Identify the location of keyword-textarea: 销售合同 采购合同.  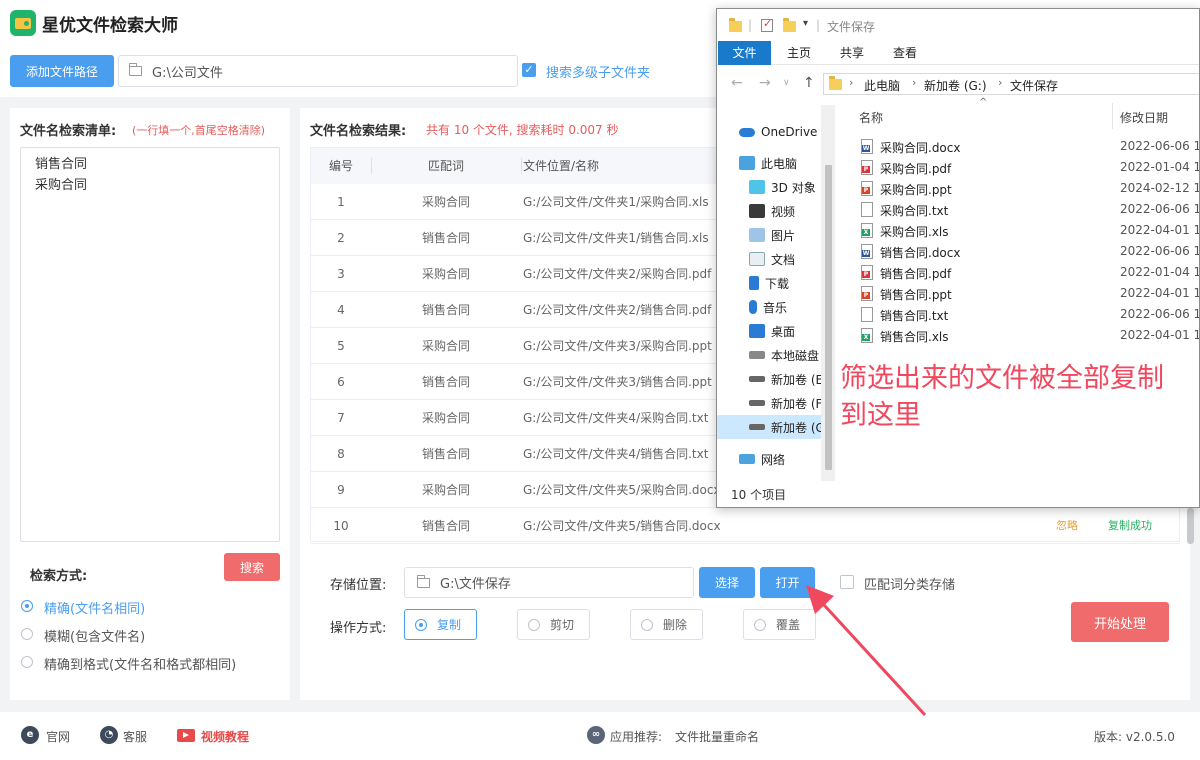
(150, 344).